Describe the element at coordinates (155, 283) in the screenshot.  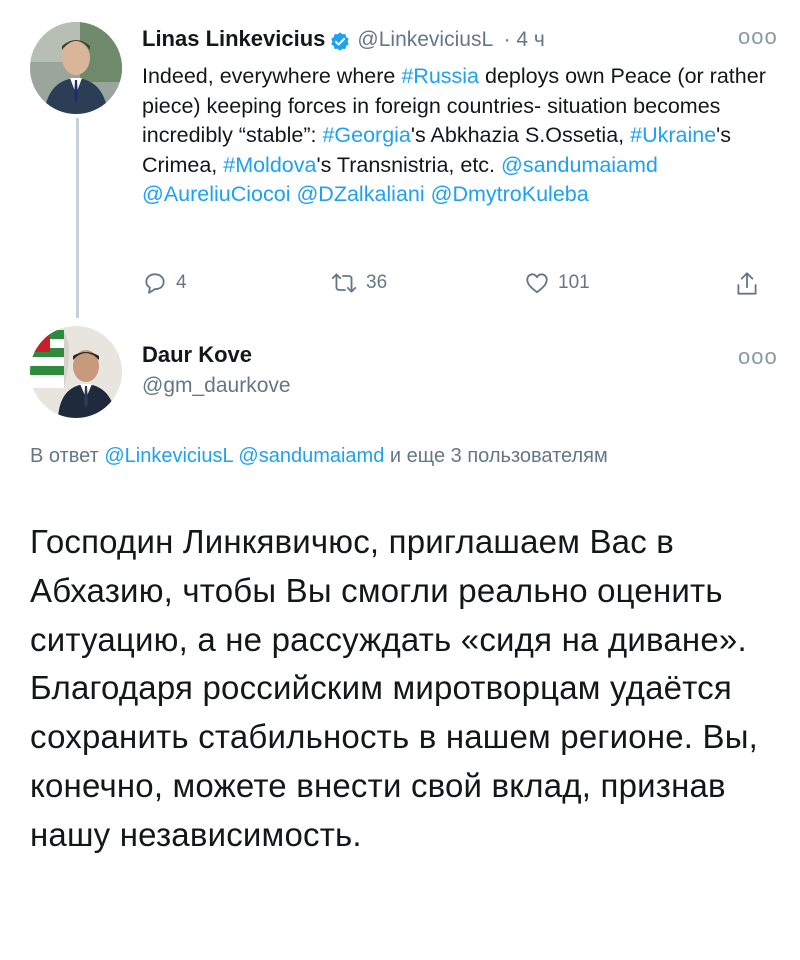
I see `reply-icon` at that location.